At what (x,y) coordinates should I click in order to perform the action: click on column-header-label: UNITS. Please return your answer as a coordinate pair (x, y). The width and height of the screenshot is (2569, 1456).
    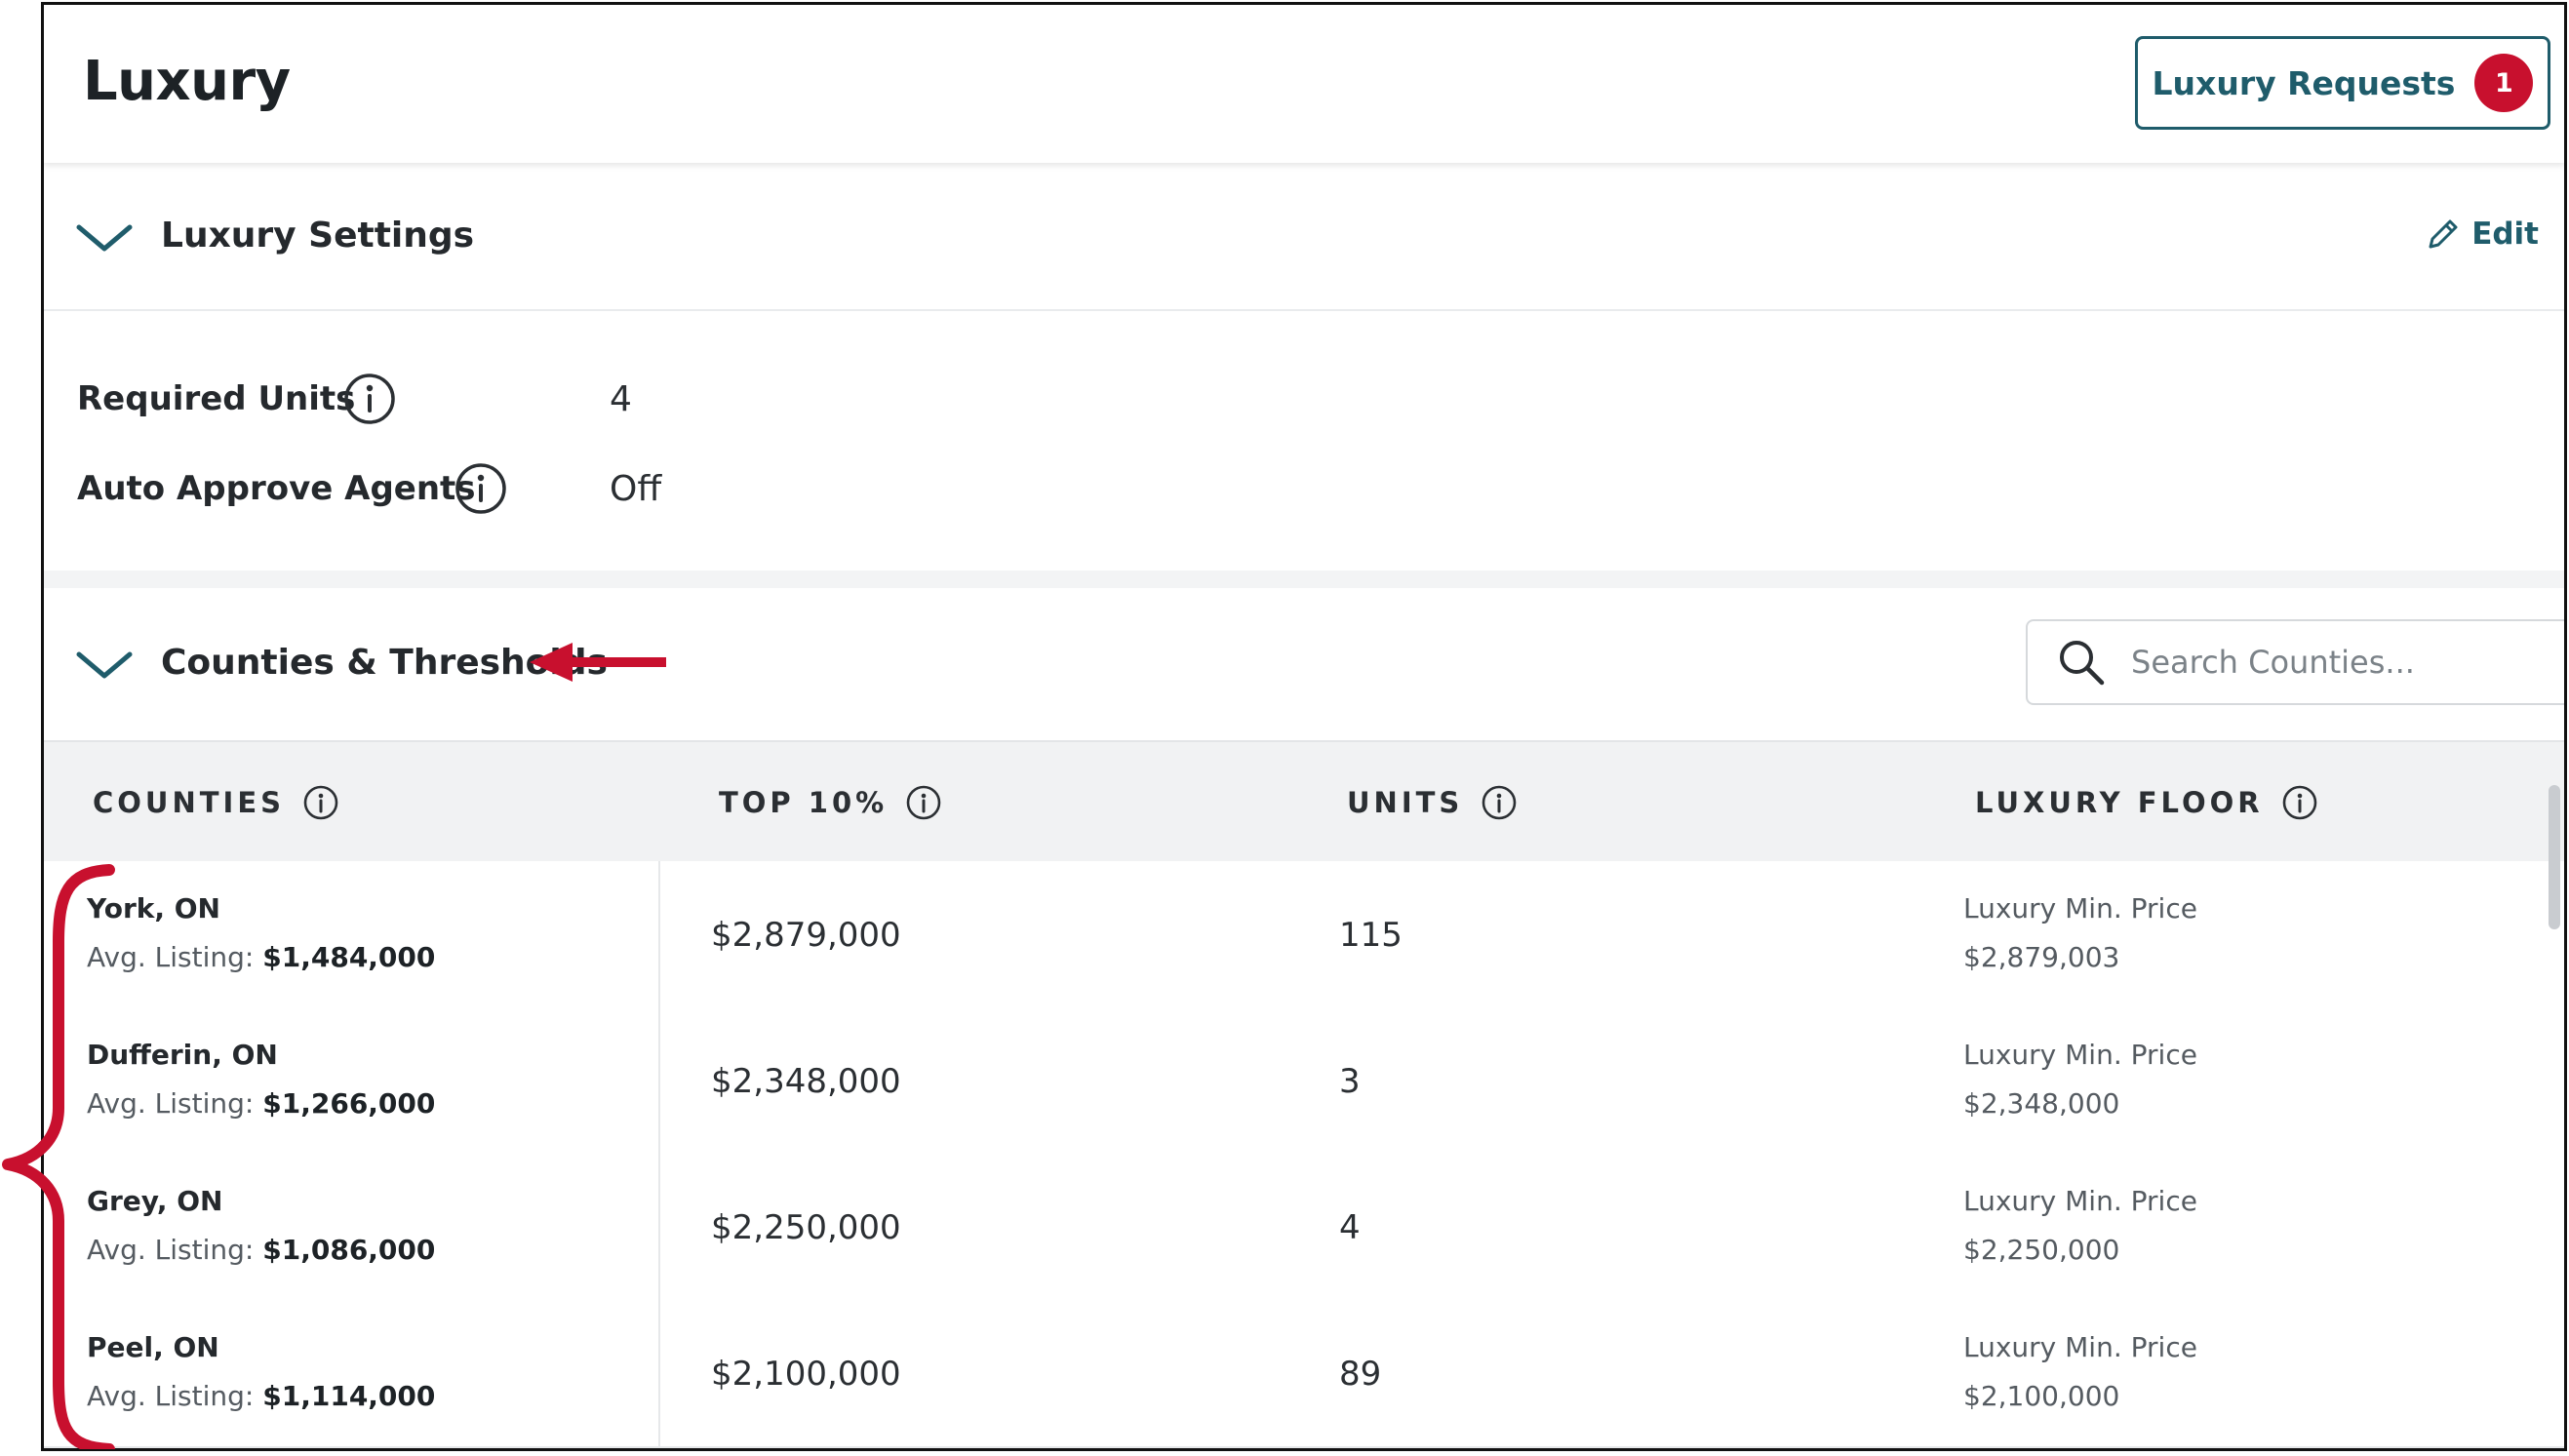
    Looking at the image, I should click on (1406, 802).